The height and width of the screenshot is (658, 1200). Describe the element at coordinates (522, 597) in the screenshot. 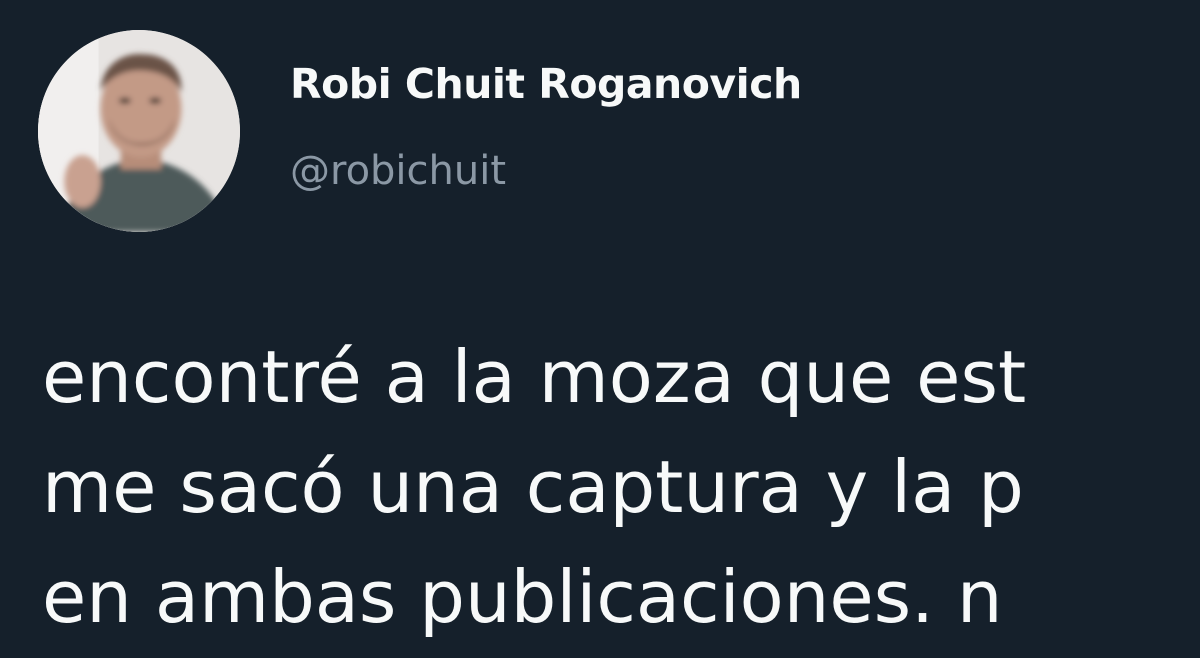

I see `tweet-text-line: en ambas publicaciones. n` at that location.